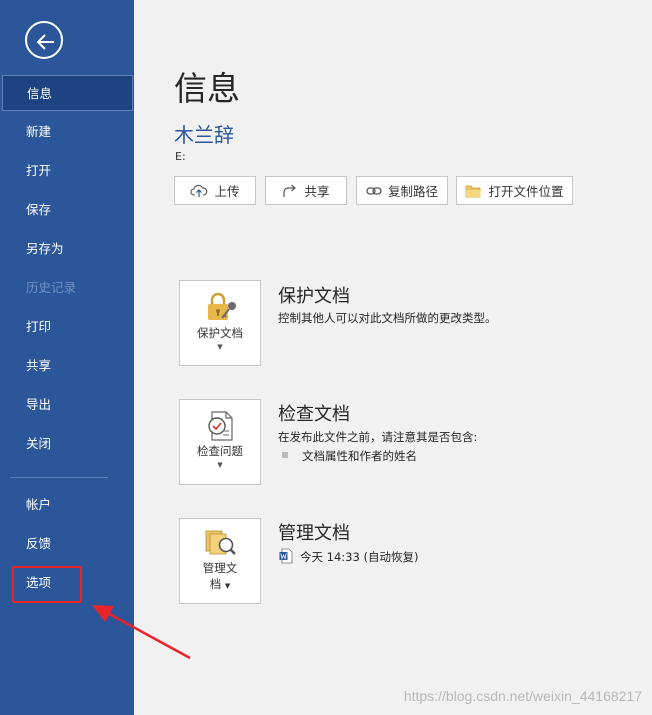 The width and height of the screenshot is (652, 715). I want to click on cloud-upload-icon, so click(199, 190).